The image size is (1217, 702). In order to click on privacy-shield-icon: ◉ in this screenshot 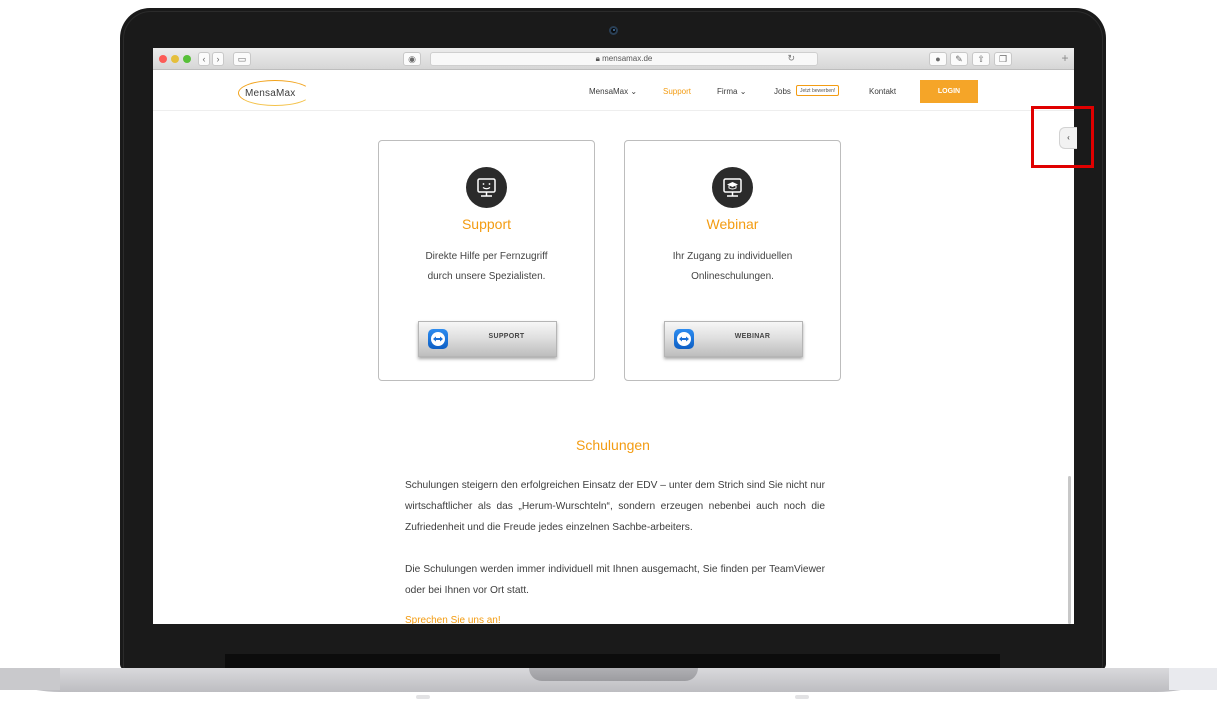, I will do `click(412, 59)`.